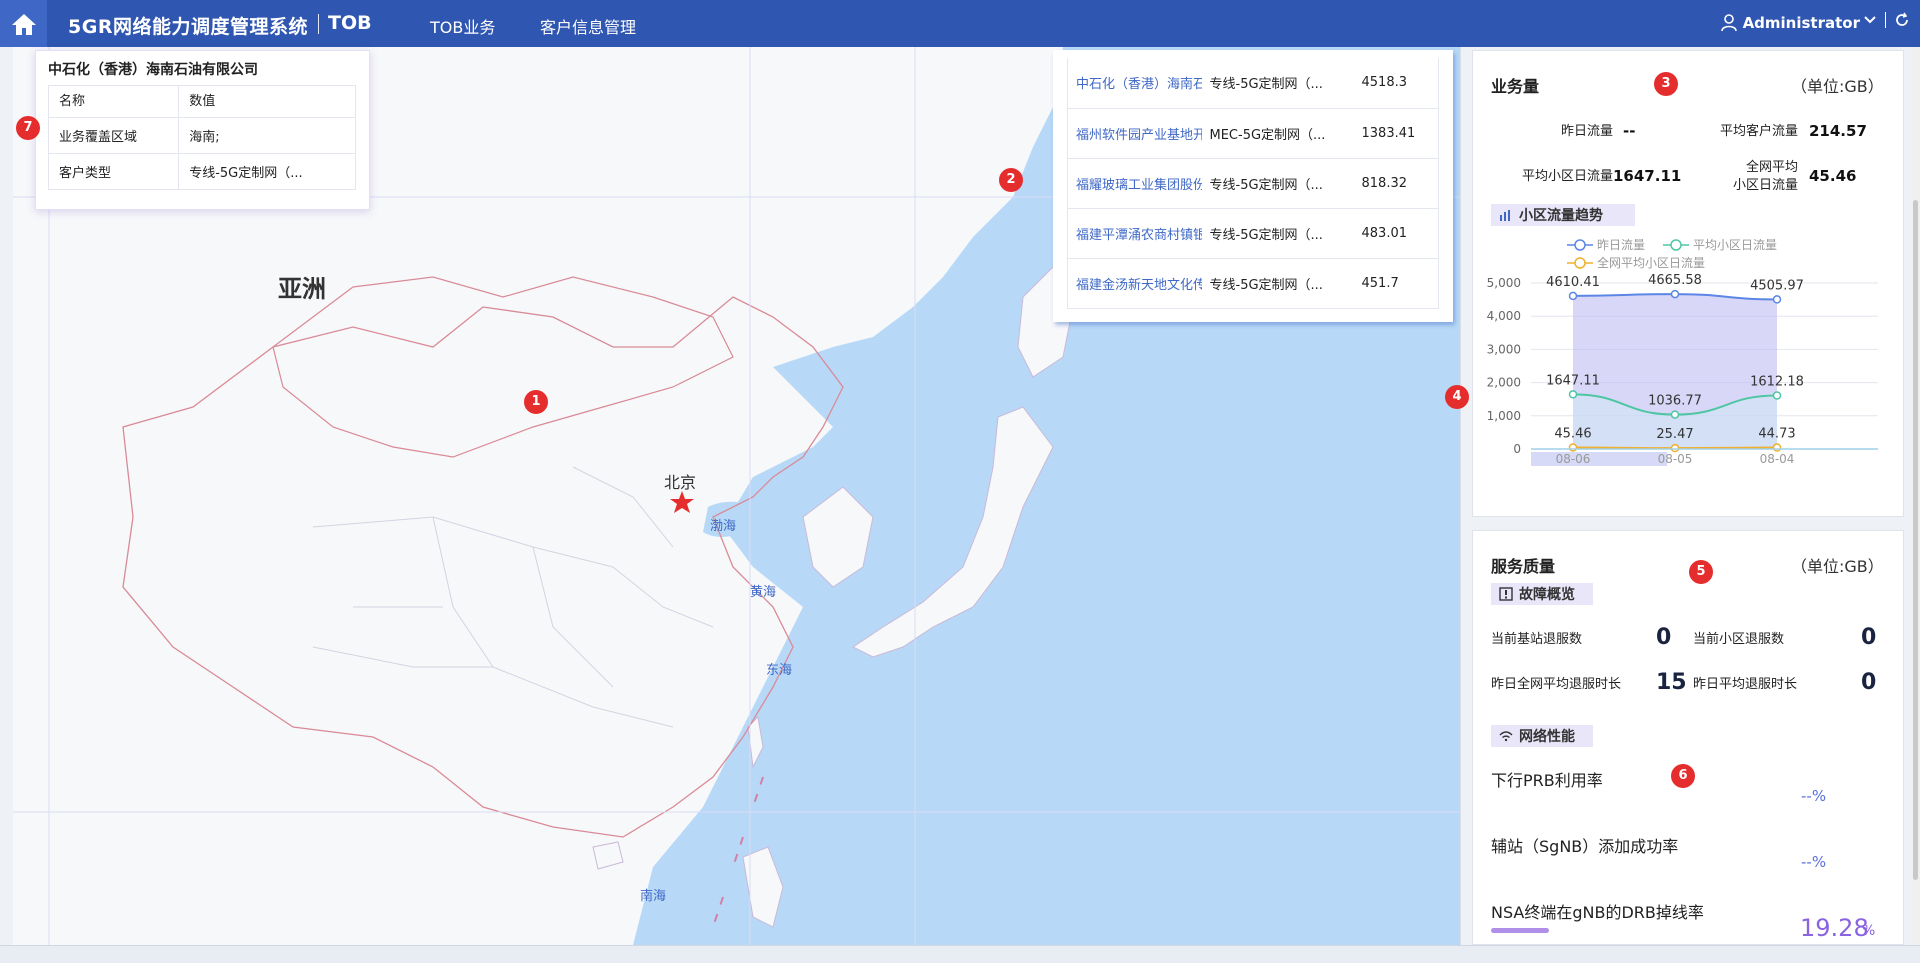  I want to click on table-row: 福州软件园产业基地开 MEC-5G定制网（... 1383.41, so click(1253, 133).